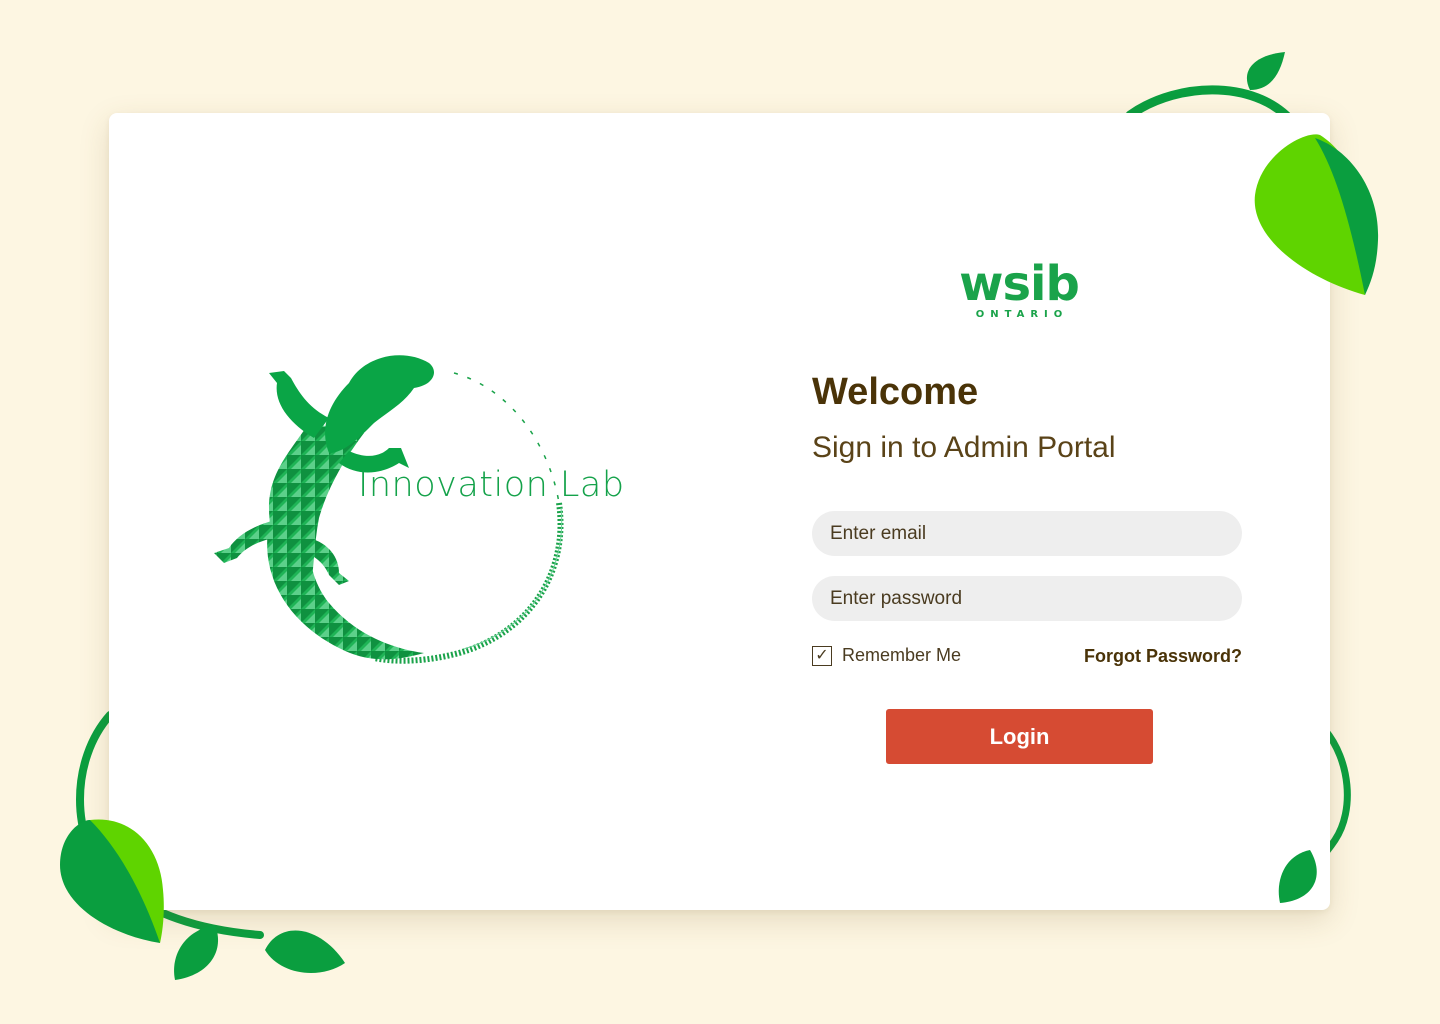  Describe the element at coordinates (1019, 284) in the screenshot. I see `brand-wordmark: wsib` at that location.